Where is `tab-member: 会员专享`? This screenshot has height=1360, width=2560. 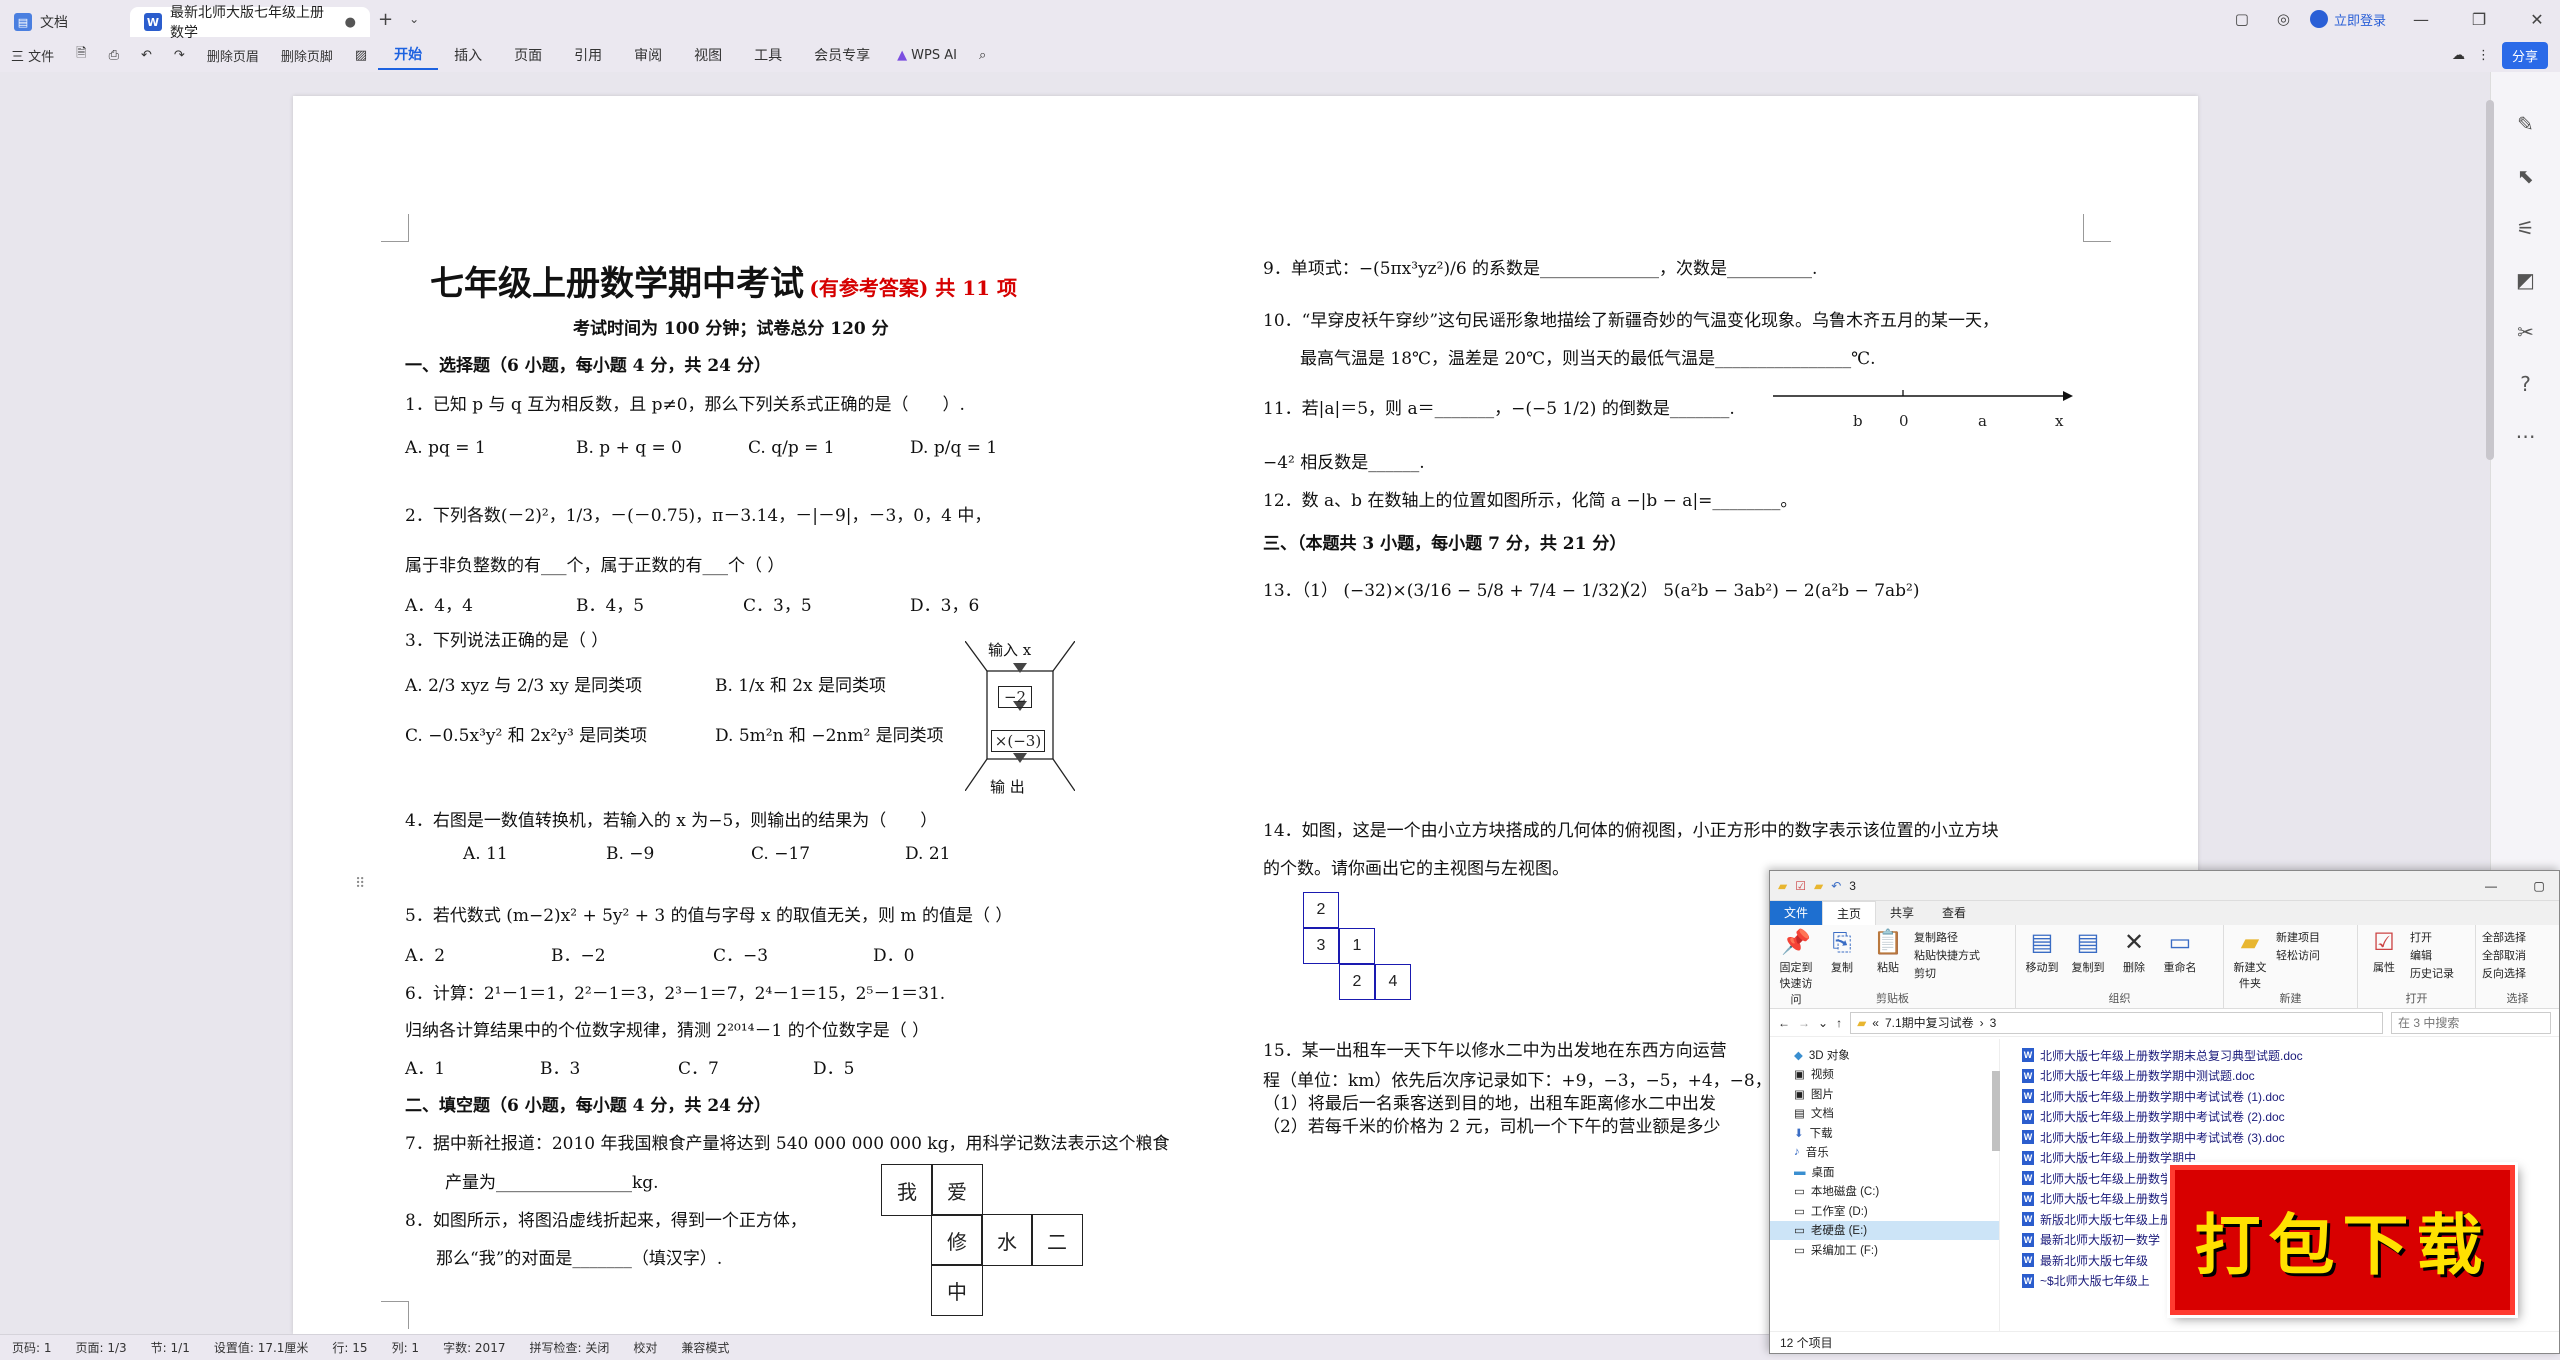 tab-member: 会员专享 is located at coordinates (842, 55).